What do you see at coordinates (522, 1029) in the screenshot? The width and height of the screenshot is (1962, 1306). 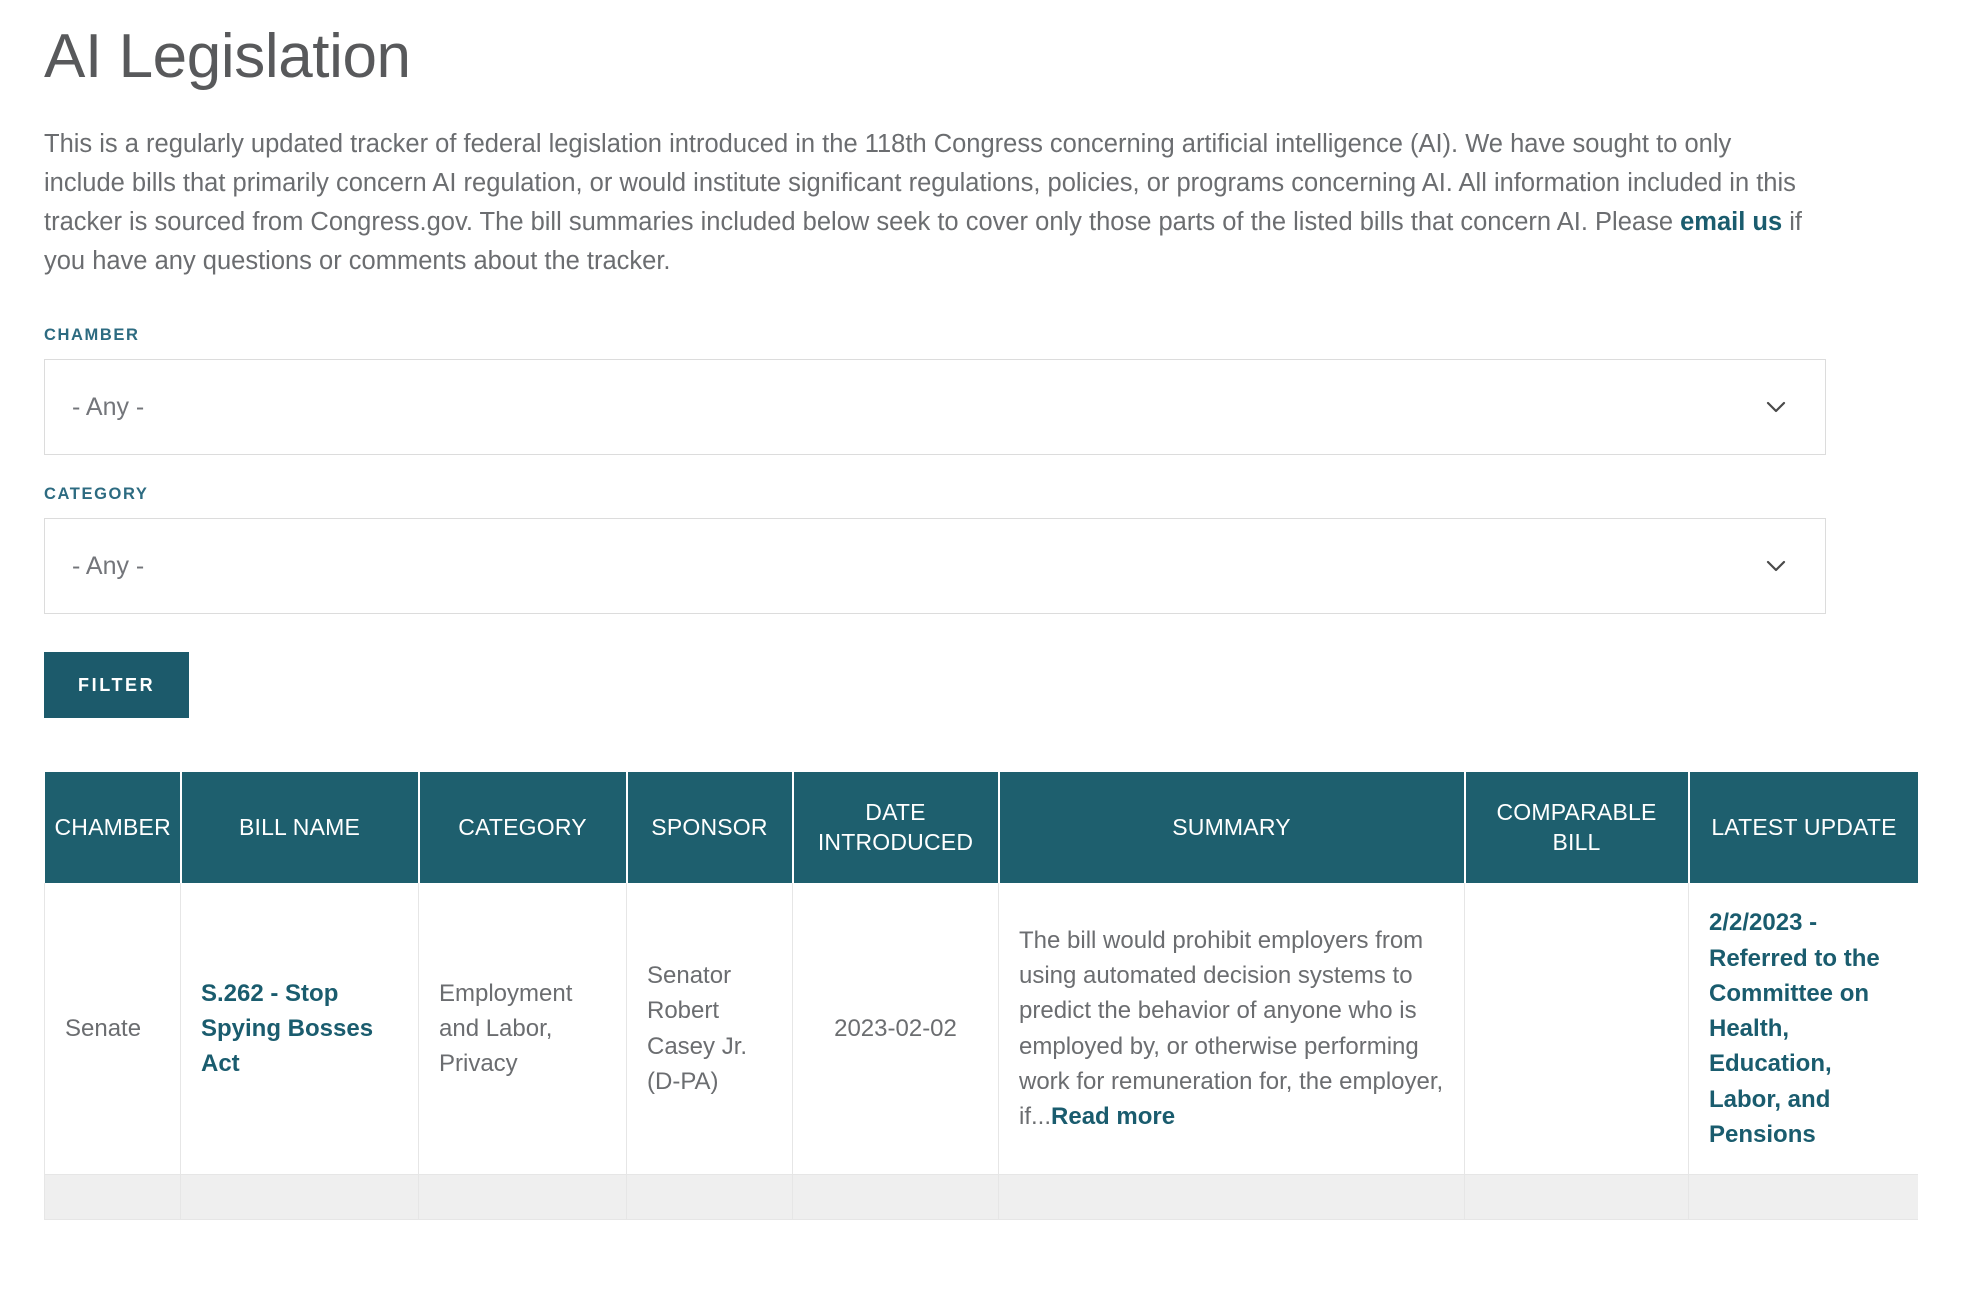 I see `cell-category: Employment and Labor, Privacy` at bounding box center [522, 1029].